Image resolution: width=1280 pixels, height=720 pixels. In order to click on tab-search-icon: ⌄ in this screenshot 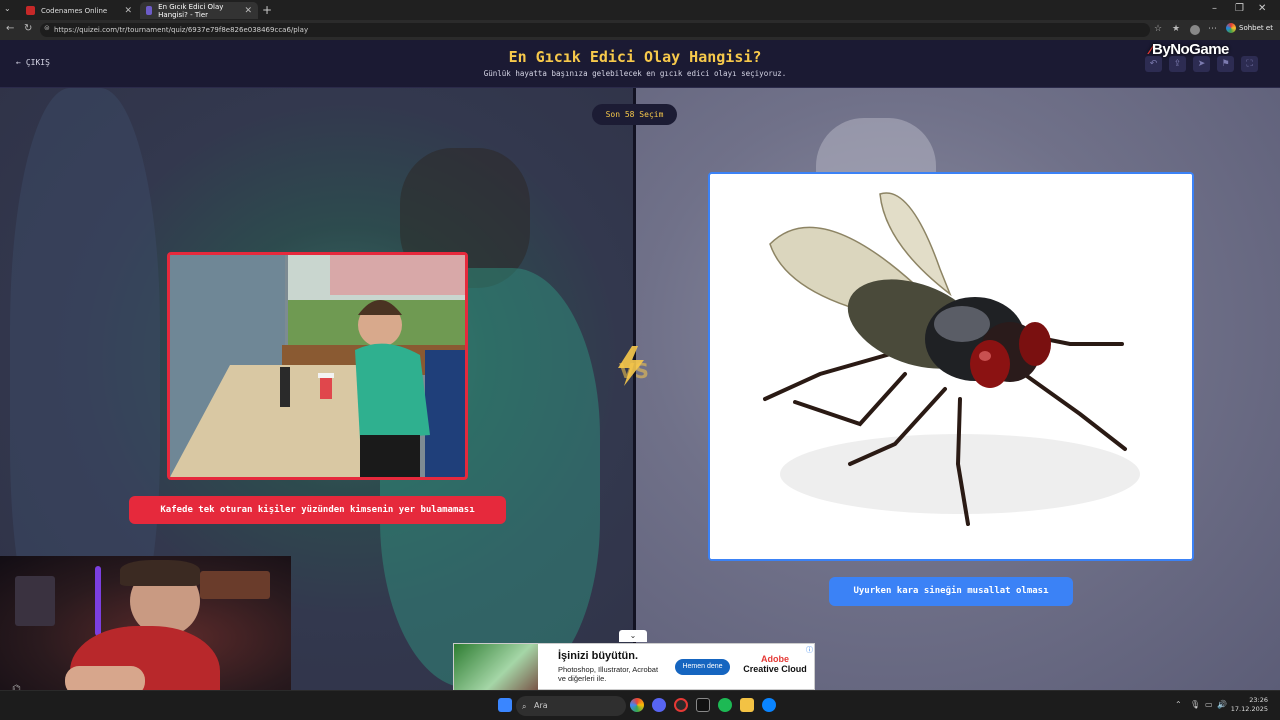, I will do `click(10, 10)`.